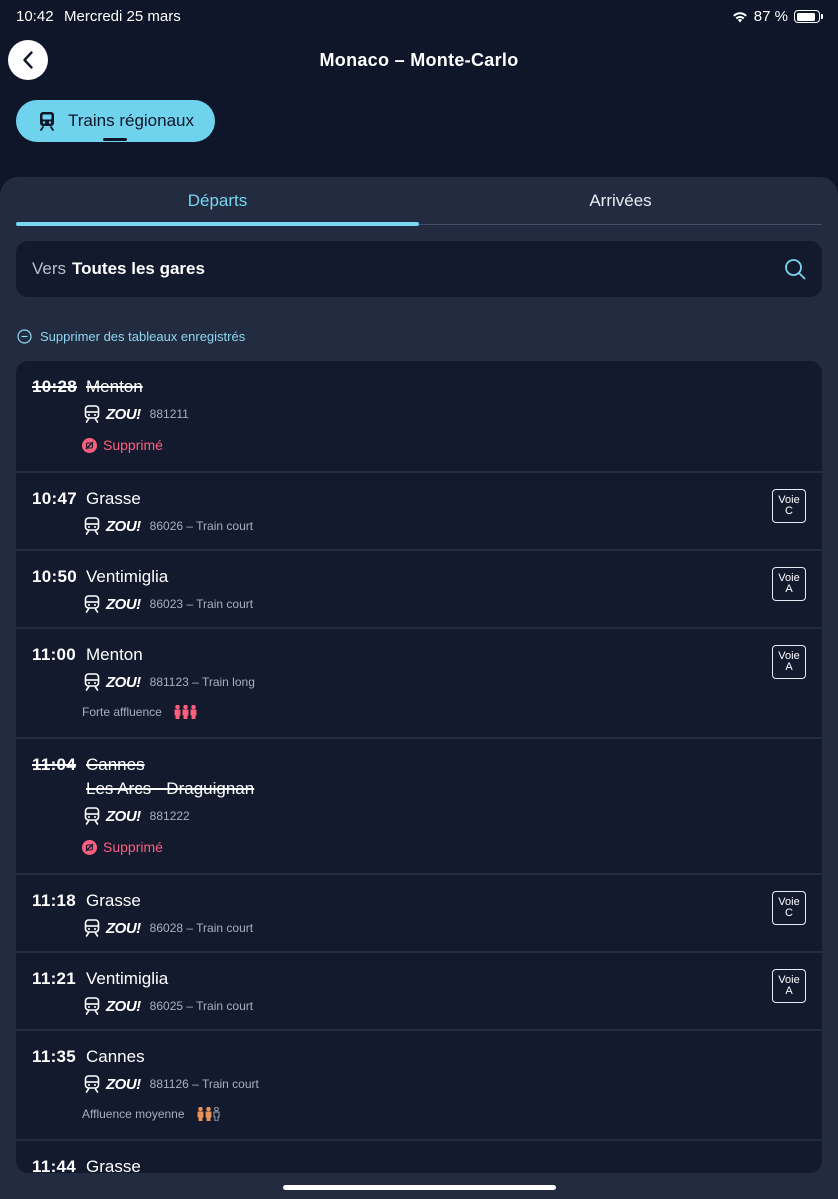 This screenshot has height=1199, width=838. I want to click on departure-time: 11:21, so click(54, 978).